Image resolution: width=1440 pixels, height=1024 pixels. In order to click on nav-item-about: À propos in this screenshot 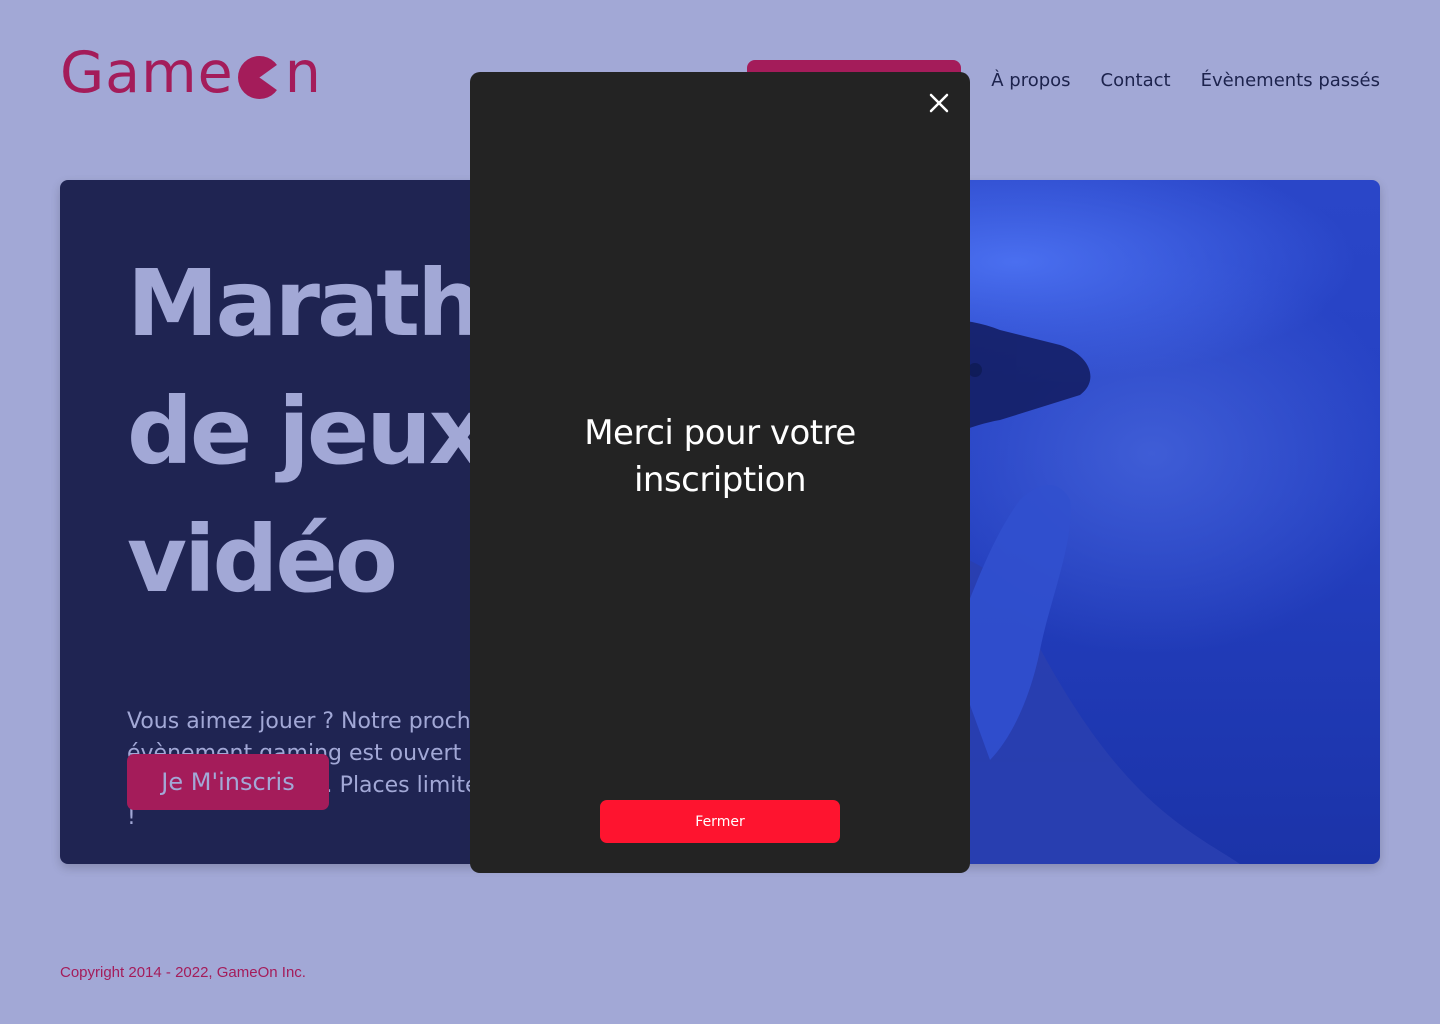, I will do `click(1030, 80)`.